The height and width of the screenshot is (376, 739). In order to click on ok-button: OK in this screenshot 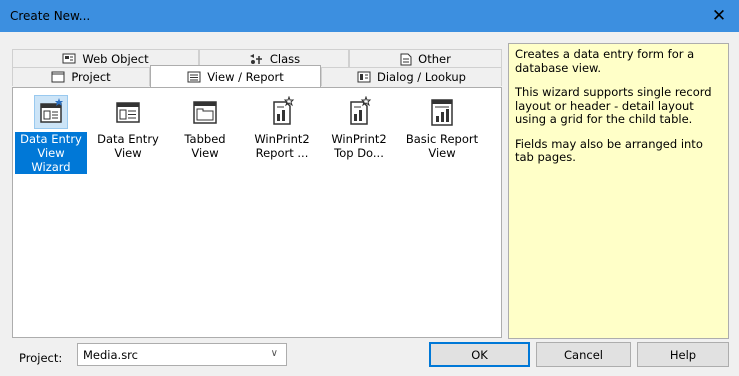, I will do `click(479, 354)`.